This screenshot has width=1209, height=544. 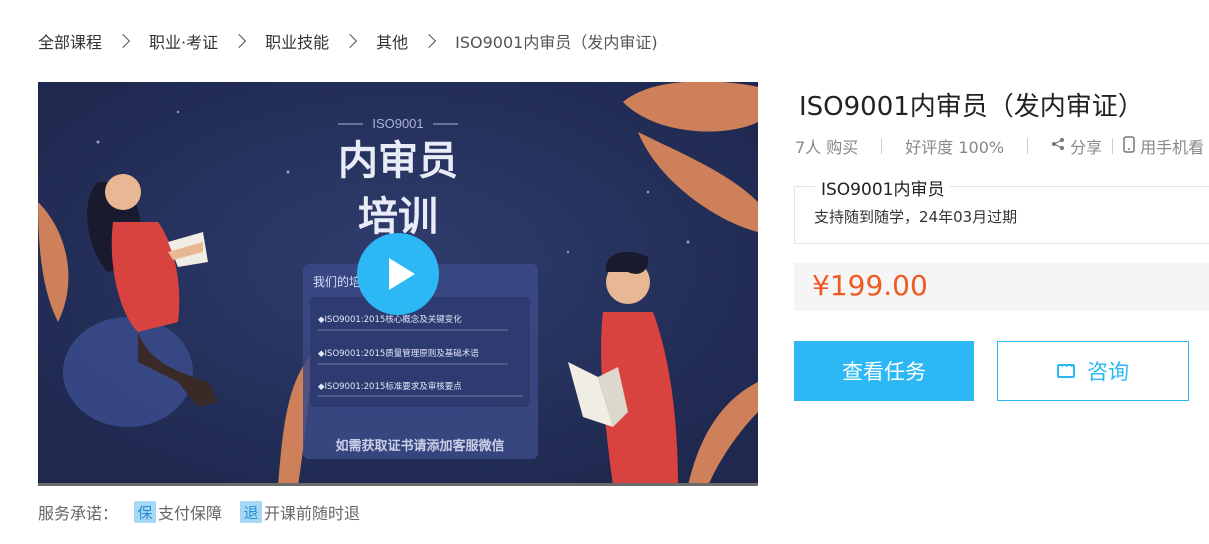 I want to click on service-promises: 服务承诺： 保 支付保障 退 开课前随时退, so click(x=208, y=512).